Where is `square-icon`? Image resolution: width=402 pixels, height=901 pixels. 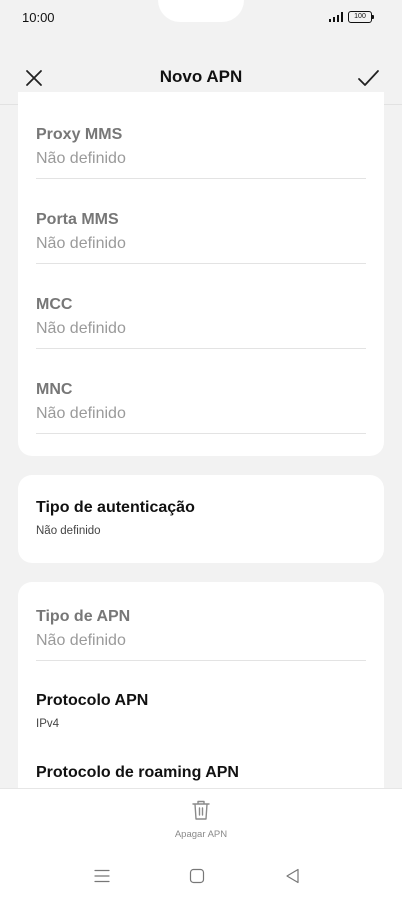 square-icon is located at coordinates (197, 876).